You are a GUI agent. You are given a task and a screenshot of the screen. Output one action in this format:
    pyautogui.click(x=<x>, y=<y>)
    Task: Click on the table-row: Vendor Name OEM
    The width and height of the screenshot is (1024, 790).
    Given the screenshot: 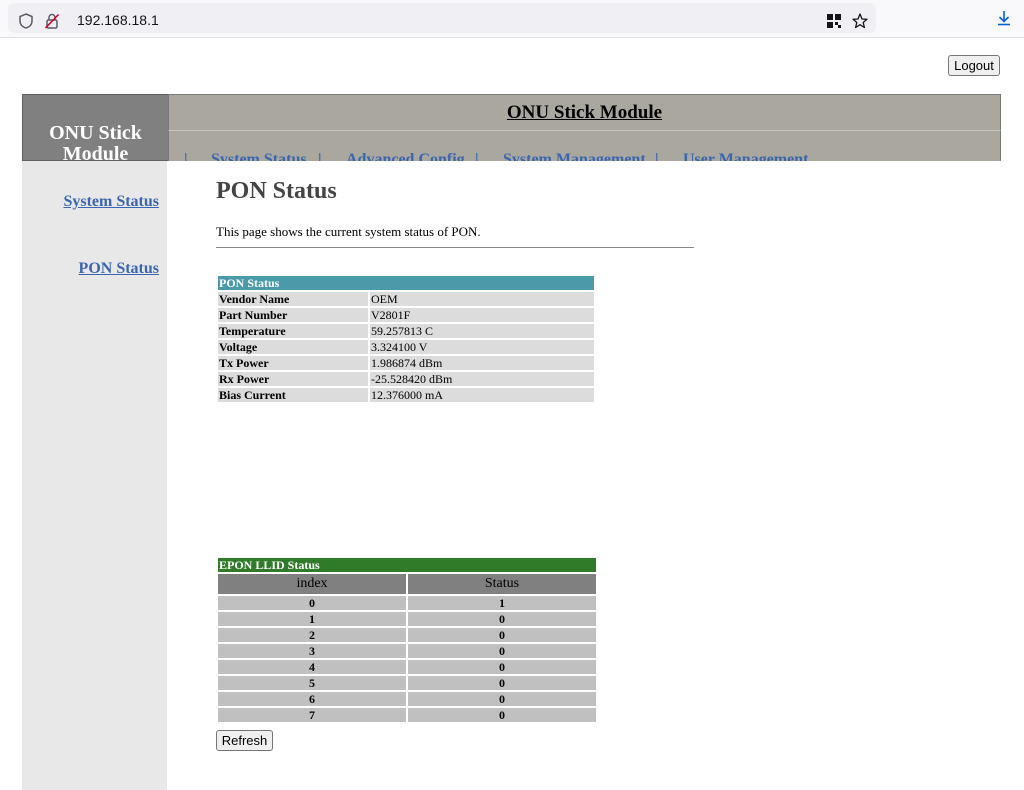 What is the action you would take?
    pyautogui.click(x=406, y=299)
    